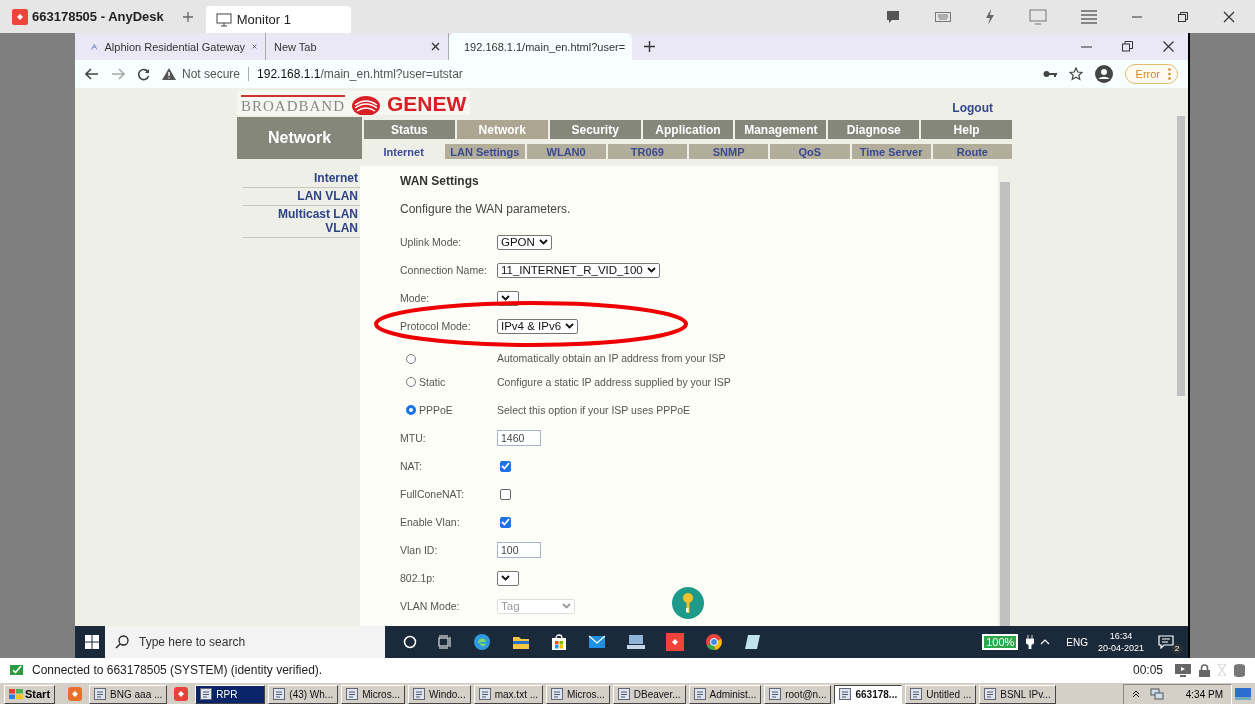 This screenshot has width=1255, height=704. I want to click on search-field: Type here to search, so click(245, 642).